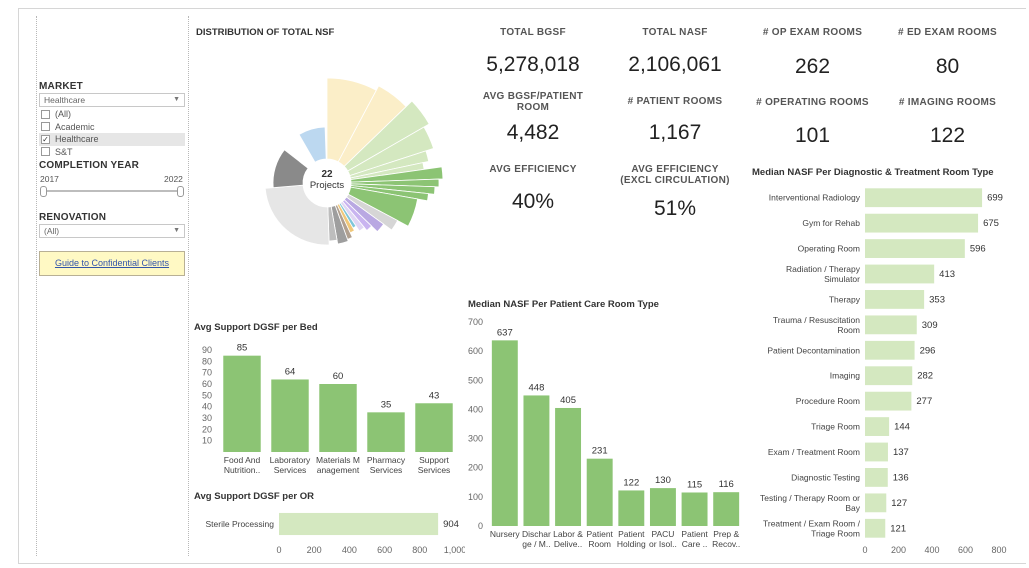 Image resolution: width=1029 pixels, height=568 pixels. What do you see at coordinates (112, 231) in the screenshot?
I see `renovation-dropdown: (All) ▼` at bounding box center [112, 231].